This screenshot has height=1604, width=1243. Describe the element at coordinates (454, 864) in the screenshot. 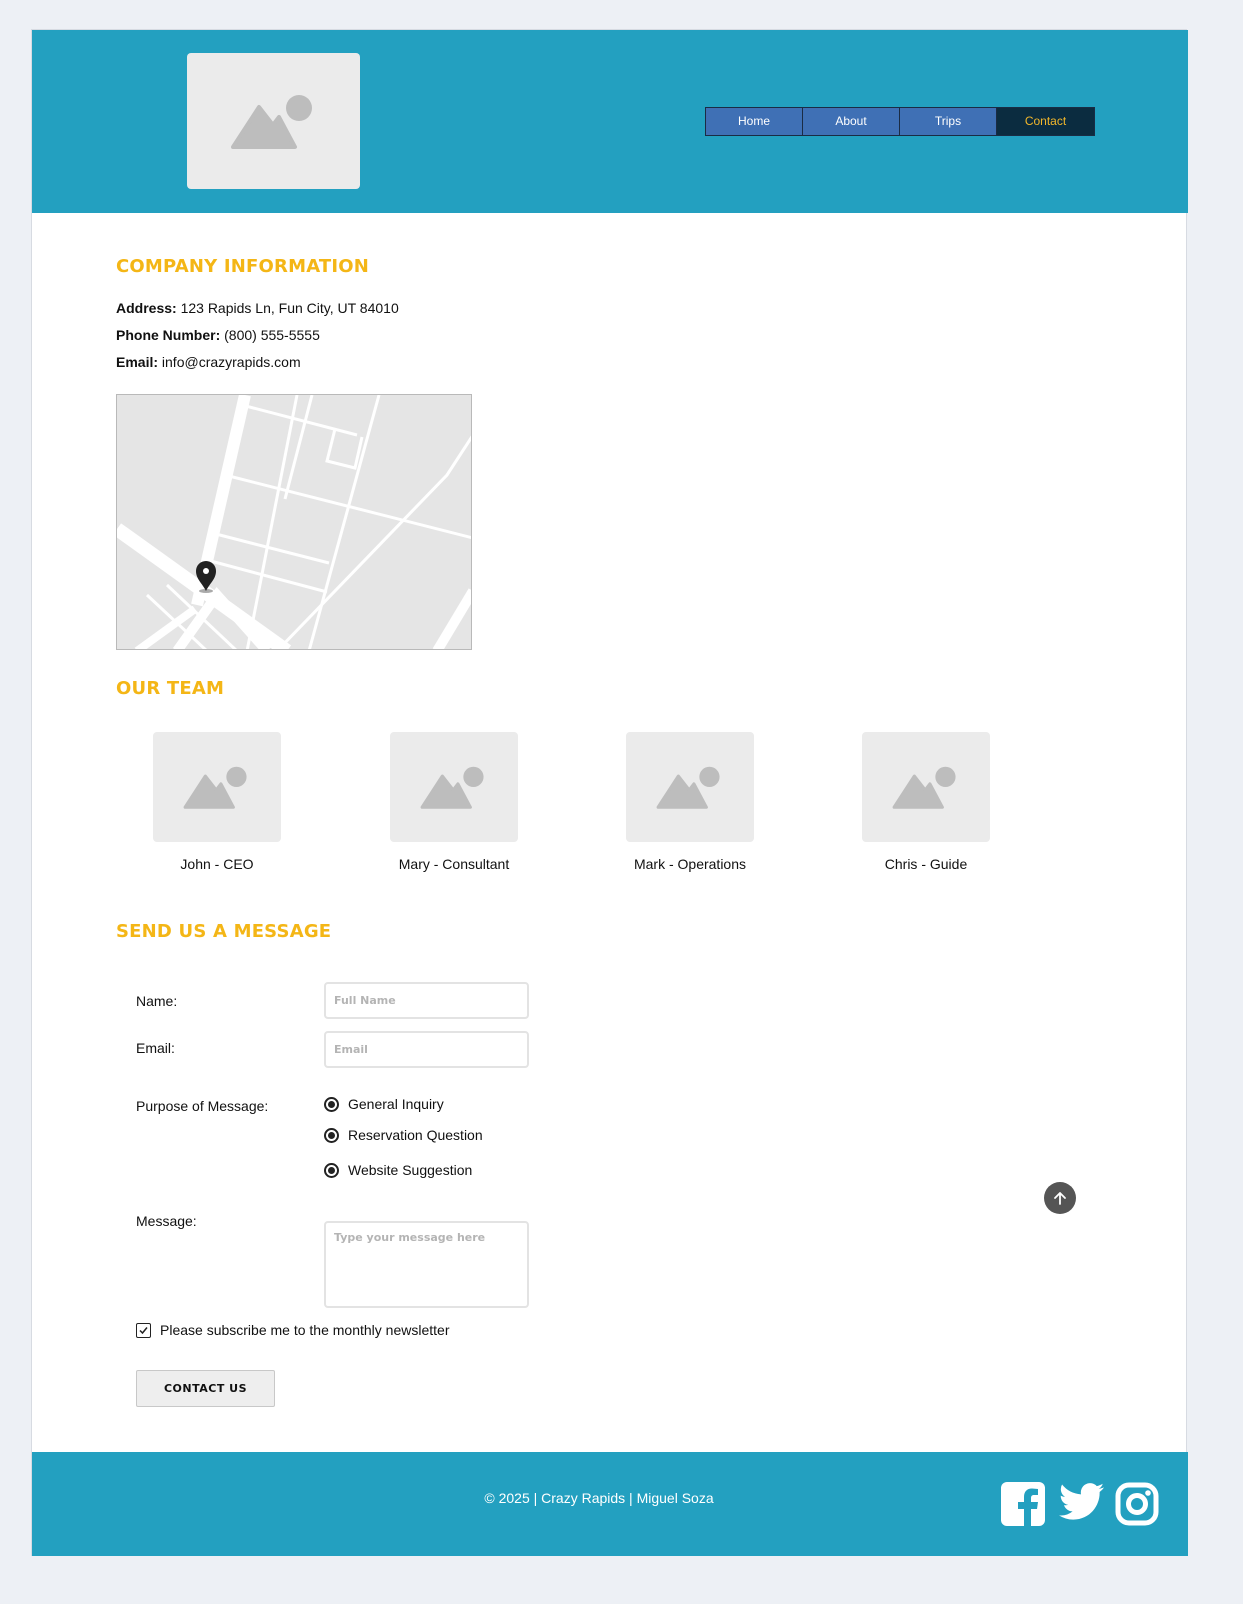

I see `member-caption: Mary - Consultant` at that location.